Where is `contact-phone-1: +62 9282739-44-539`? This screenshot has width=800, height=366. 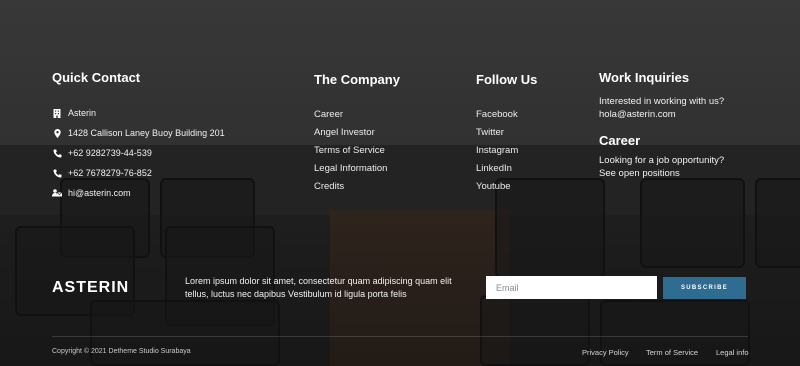
contact-phone-1: +62 9282739-44-539 is located at coordinates (138, 153).